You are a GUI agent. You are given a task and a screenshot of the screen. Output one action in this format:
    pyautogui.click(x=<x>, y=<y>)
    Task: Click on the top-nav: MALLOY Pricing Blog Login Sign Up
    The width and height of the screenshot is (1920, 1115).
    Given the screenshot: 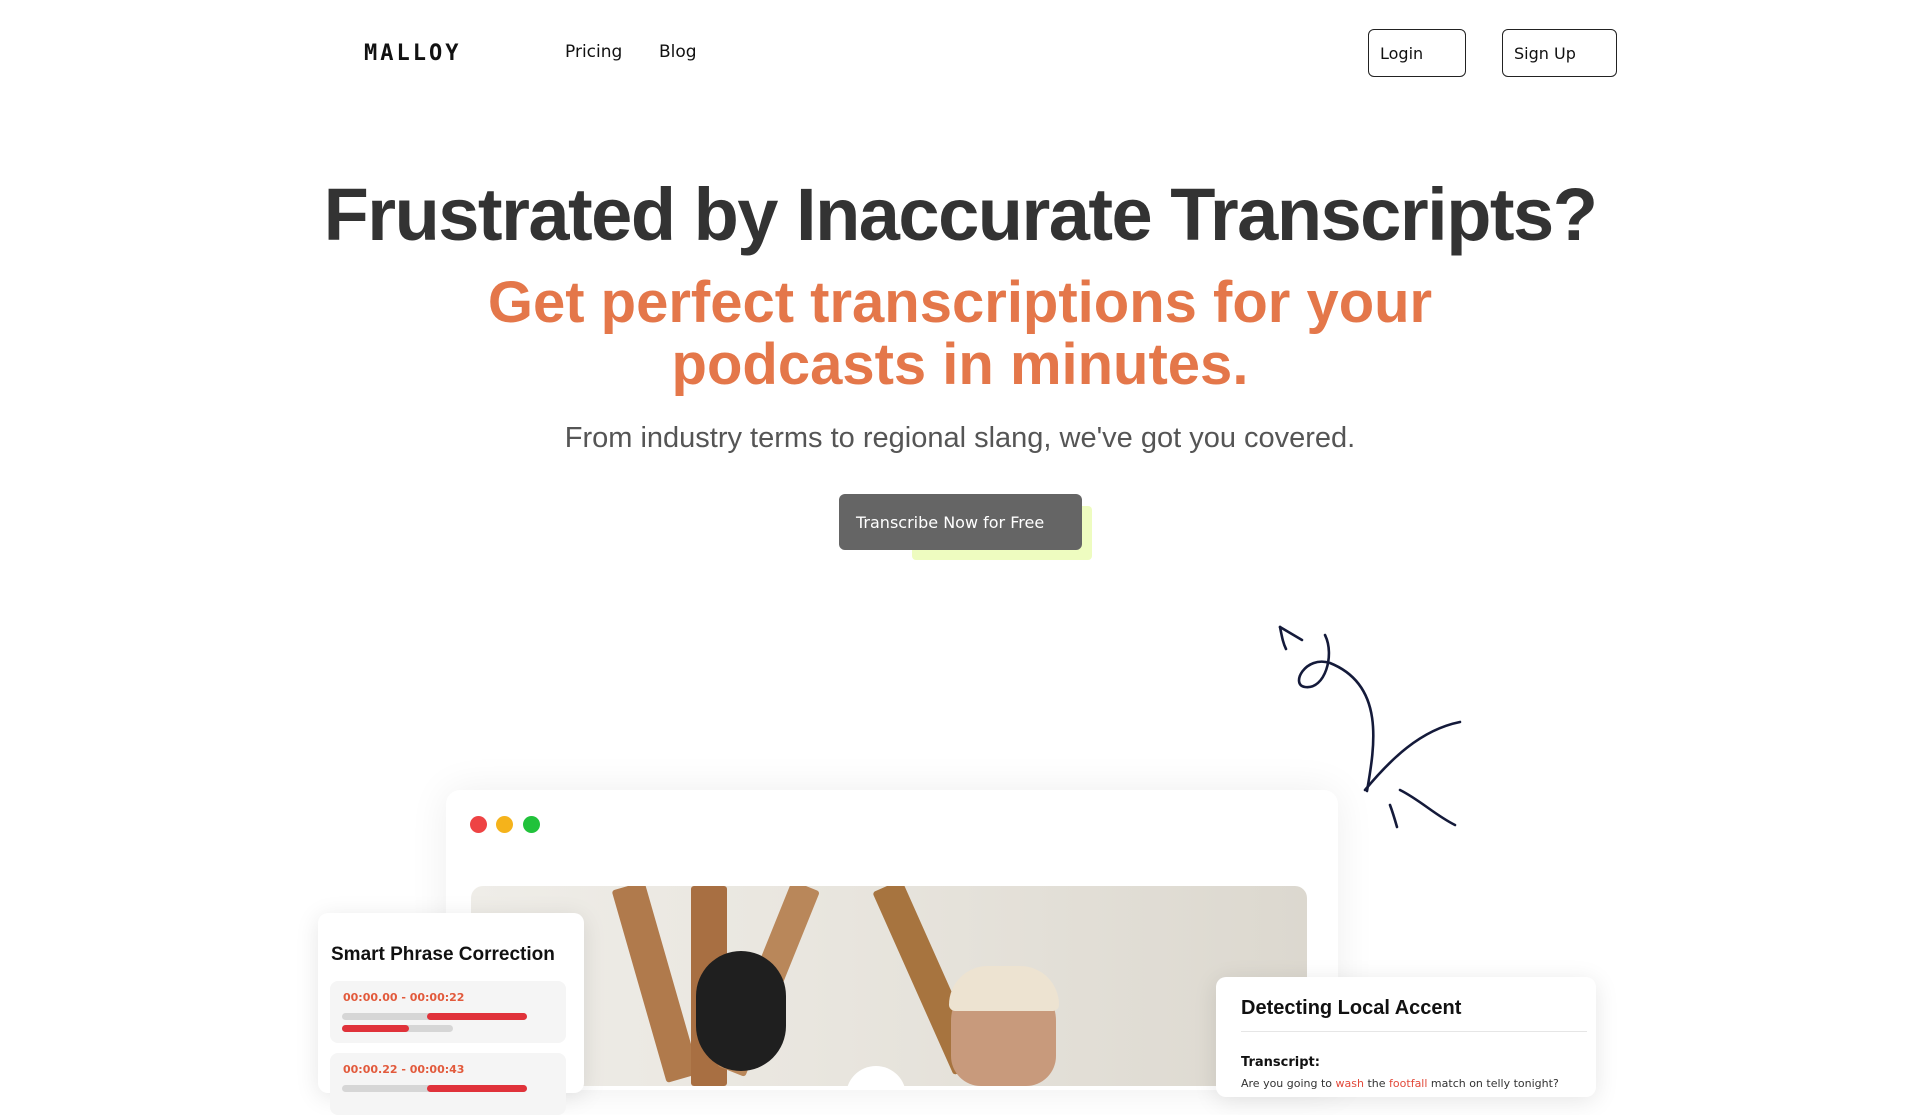 What is the action you would take?
    pyautogui.click(x=960, y=52)
    